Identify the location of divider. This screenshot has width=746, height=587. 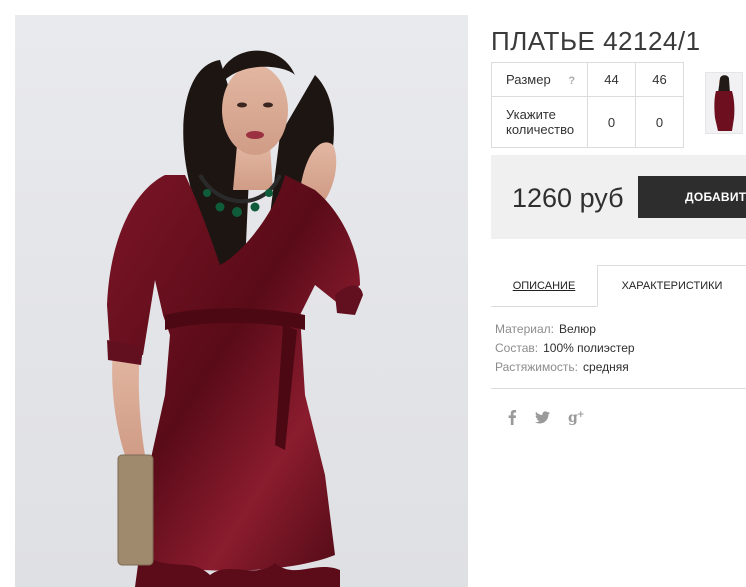
(618, 388).